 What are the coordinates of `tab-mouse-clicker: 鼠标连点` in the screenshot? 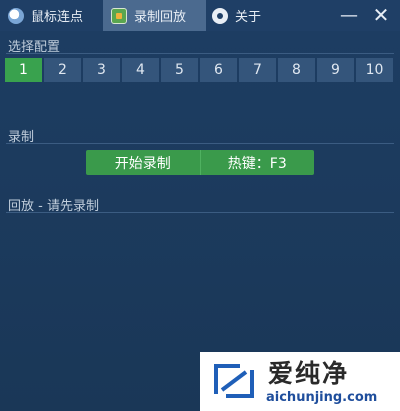 It's located at (51, 15).